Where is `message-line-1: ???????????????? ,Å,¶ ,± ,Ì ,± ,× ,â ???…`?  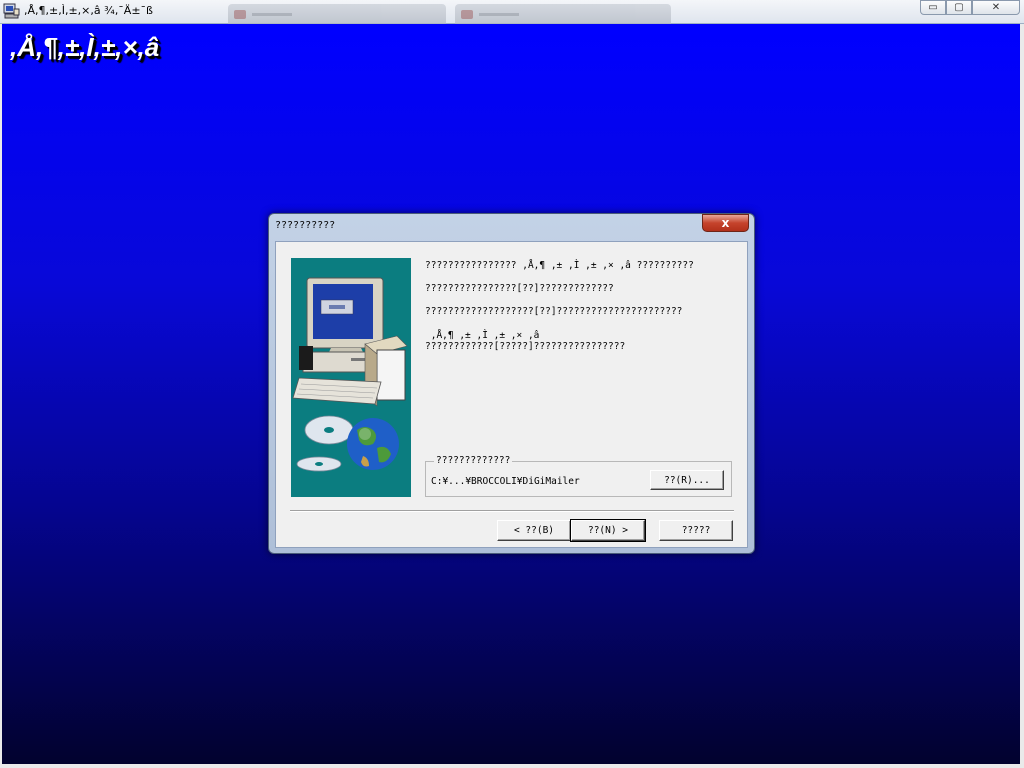 message-line-1: ???????????????? ,Å,¶ ,± ,Ì ,± ,× ,â ???… is located at coordinates (559, 265).